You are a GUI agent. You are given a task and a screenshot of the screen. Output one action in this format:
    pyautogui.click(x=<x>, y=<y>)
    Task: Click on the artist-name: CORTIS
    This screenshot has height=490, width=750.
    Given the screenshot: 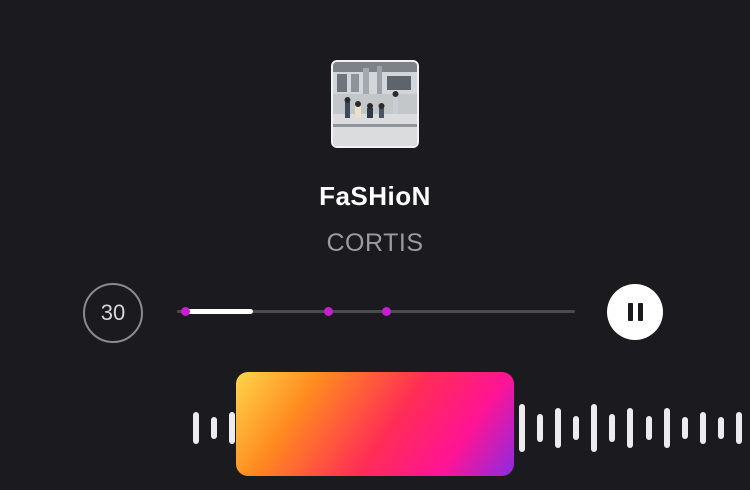 What is the action you would take?
    pyautogui.click(x=375, y=243)
    